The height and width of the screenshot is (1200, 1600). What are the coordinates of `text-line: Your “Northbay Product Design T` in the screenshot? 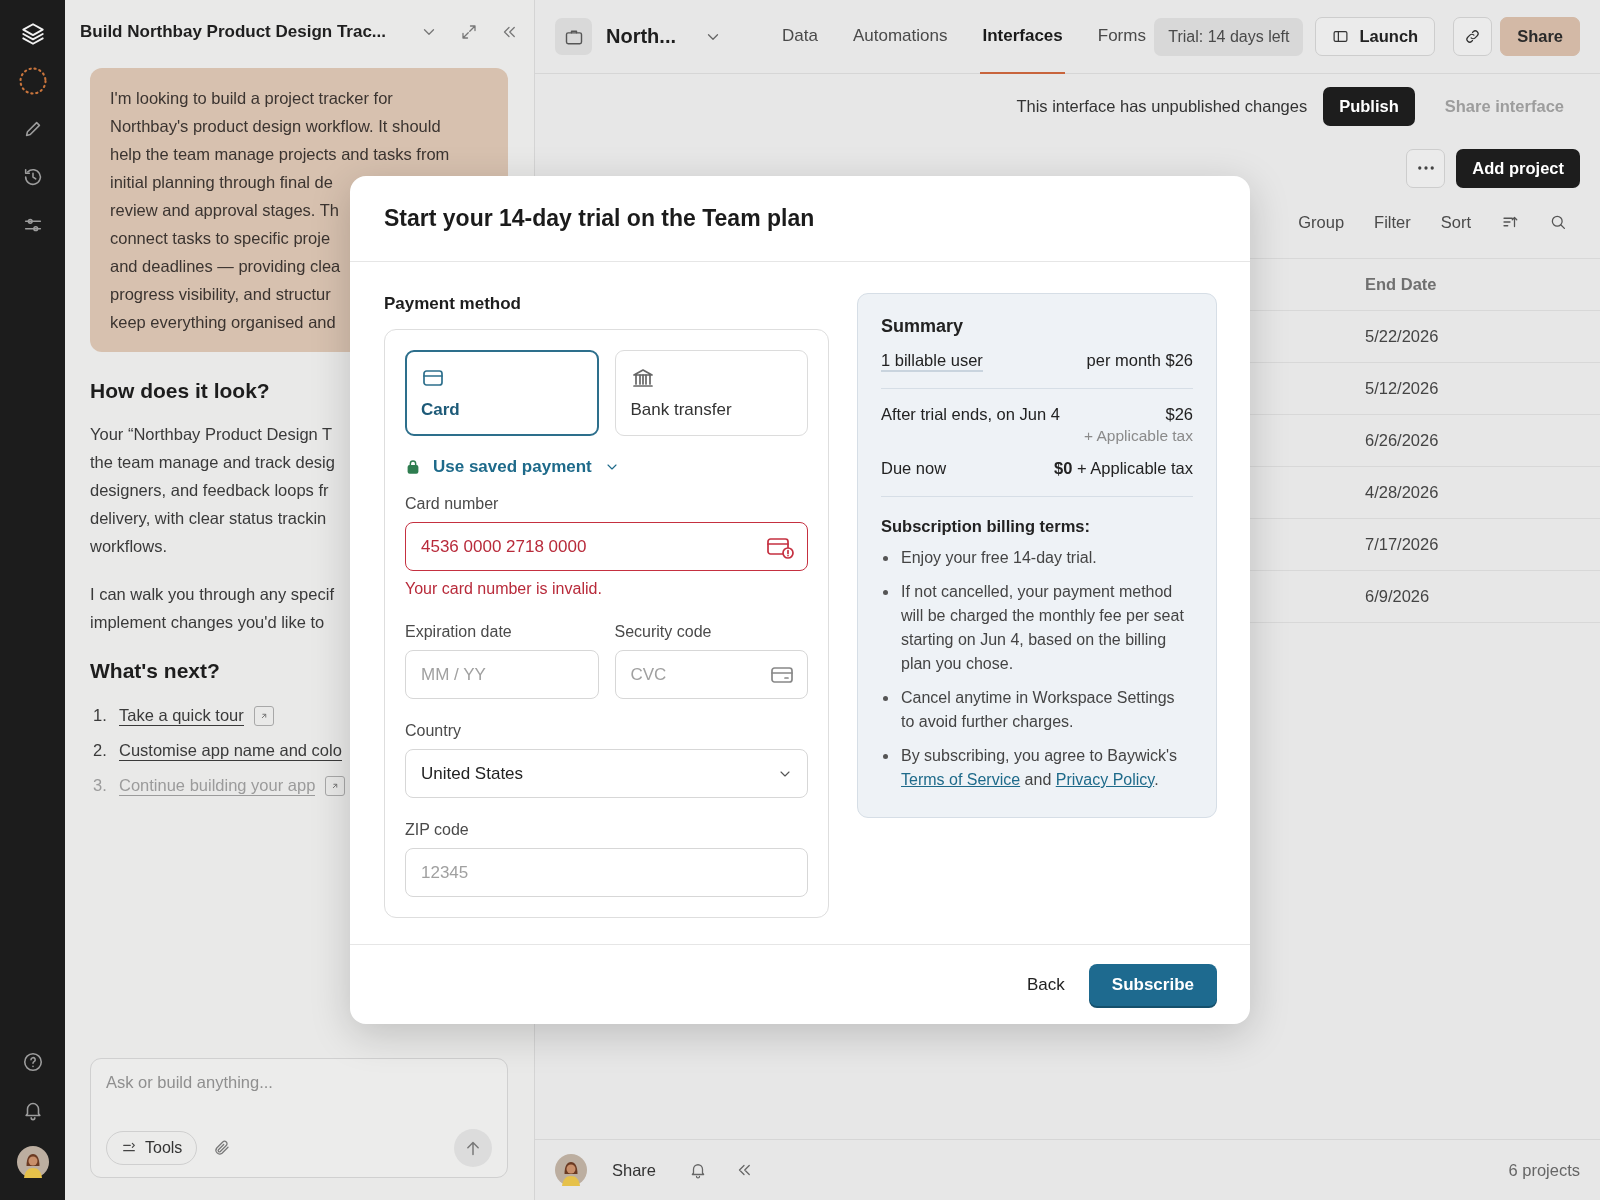 It's located at (211, 434).